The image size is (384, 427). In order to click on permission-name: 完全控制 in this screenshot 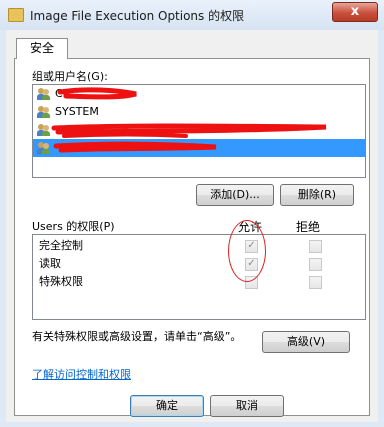, I will do `click(61, 245)`.